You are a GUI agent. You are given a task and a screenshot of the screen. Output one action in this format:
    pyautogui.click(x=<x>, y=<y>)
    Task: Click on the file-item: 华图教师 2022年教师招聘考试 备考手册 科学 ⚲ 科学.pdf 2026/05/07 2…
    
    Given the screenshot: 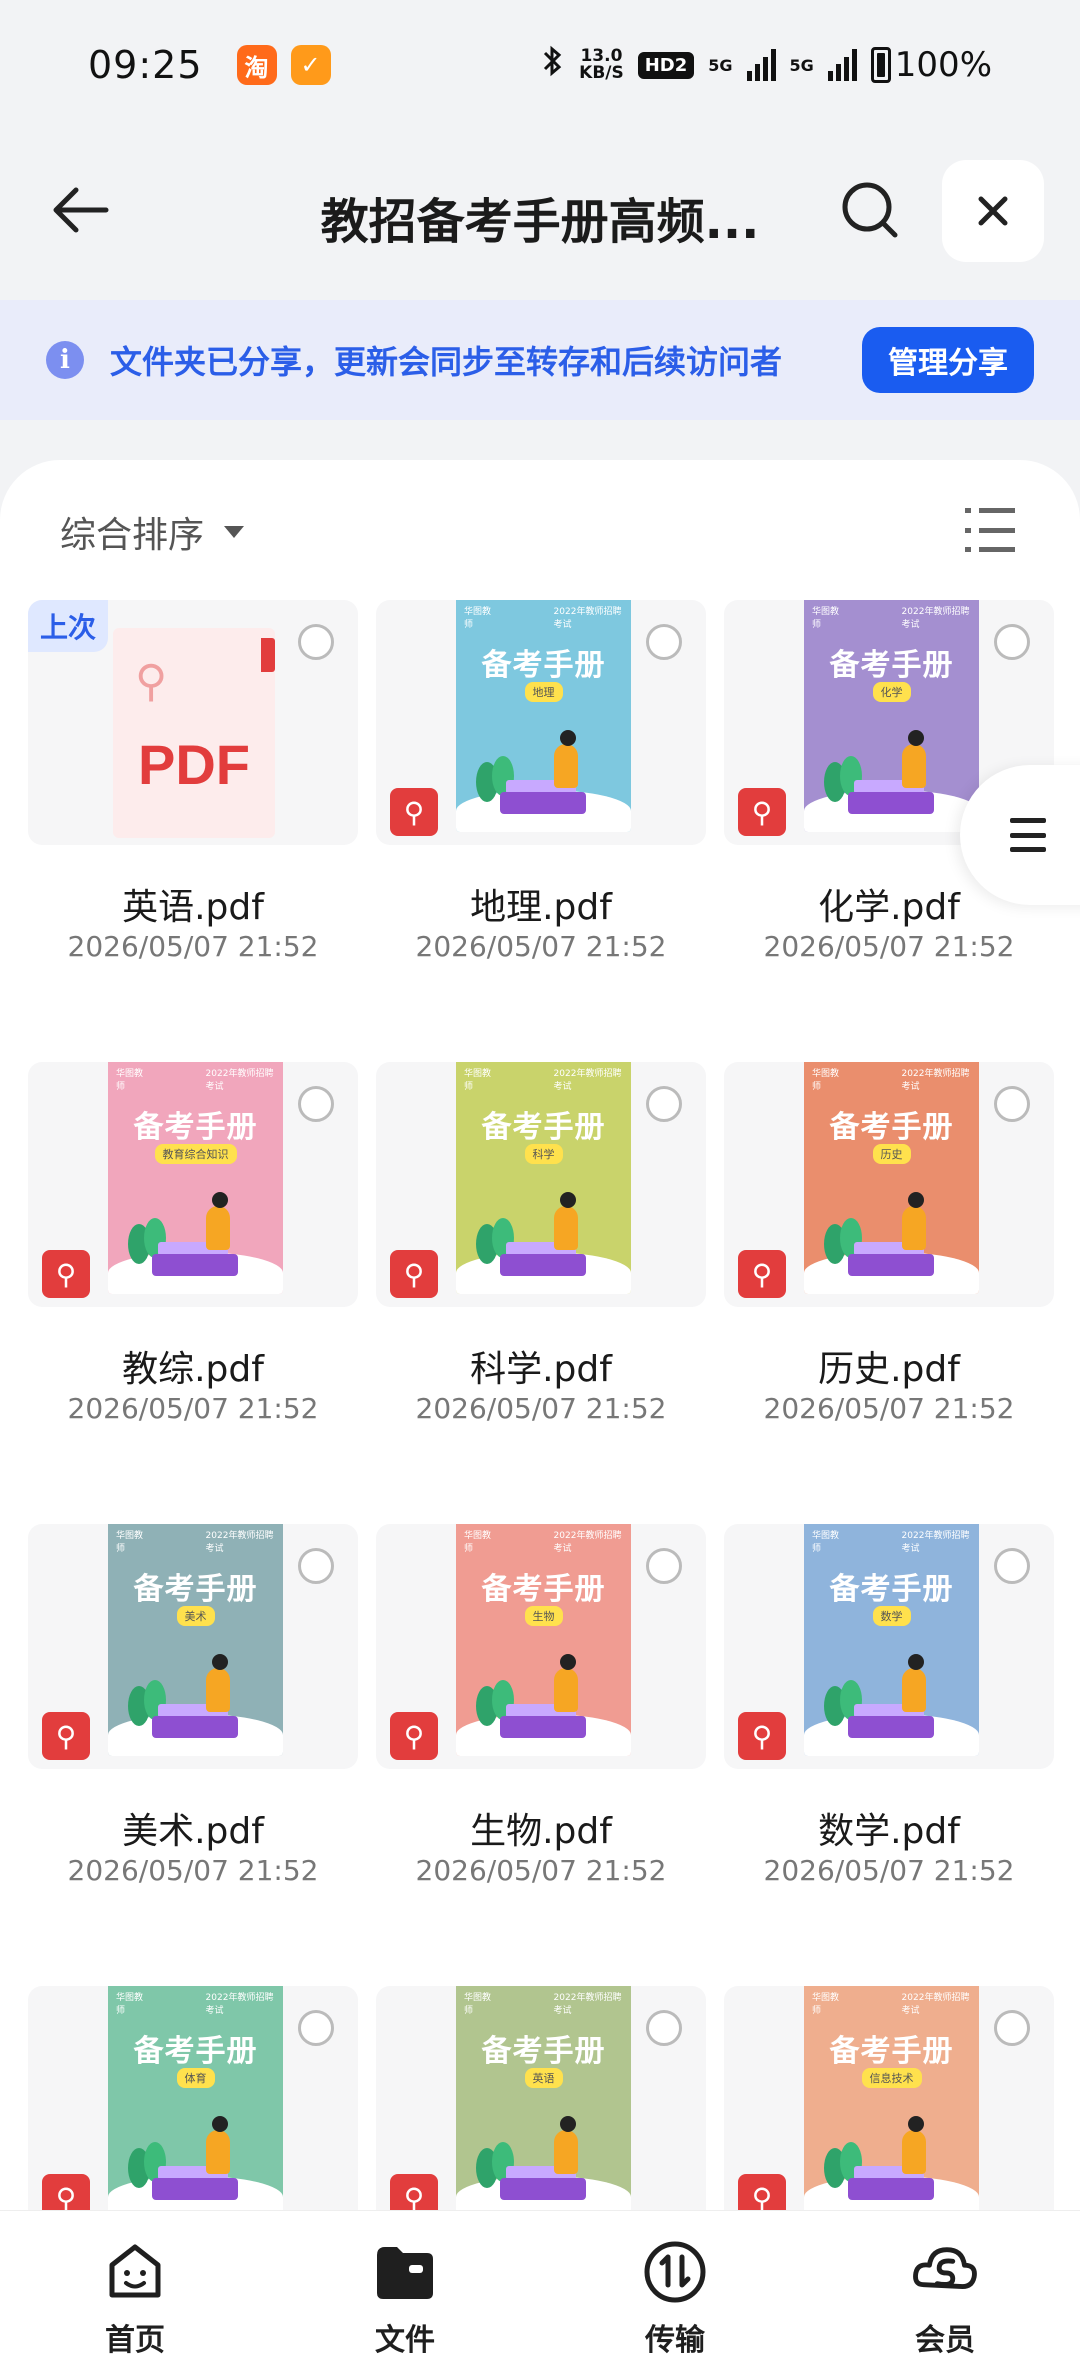 What is the action you would take?
    pyautogui.click(x=541, y=1272)
    